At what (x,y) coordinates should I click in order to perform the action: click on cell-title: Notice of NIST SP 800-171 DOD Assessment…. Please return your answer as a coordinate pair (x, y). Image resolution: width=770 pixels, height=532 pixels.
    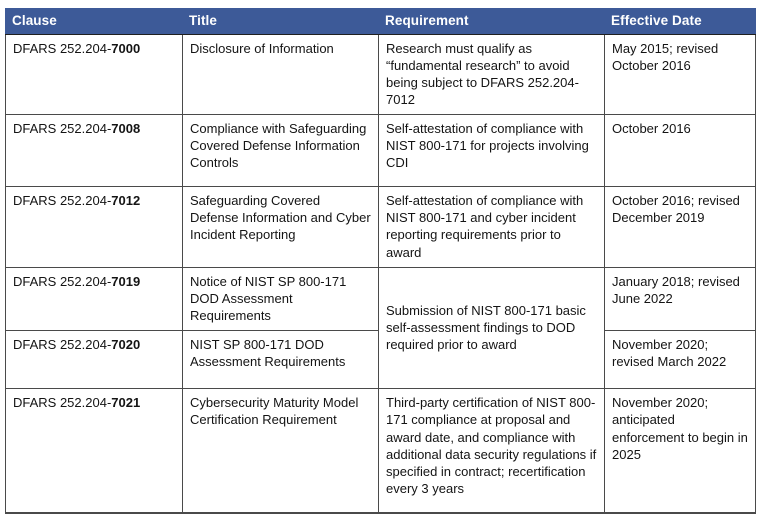
    Looking at the image, I should click on (280, 299).